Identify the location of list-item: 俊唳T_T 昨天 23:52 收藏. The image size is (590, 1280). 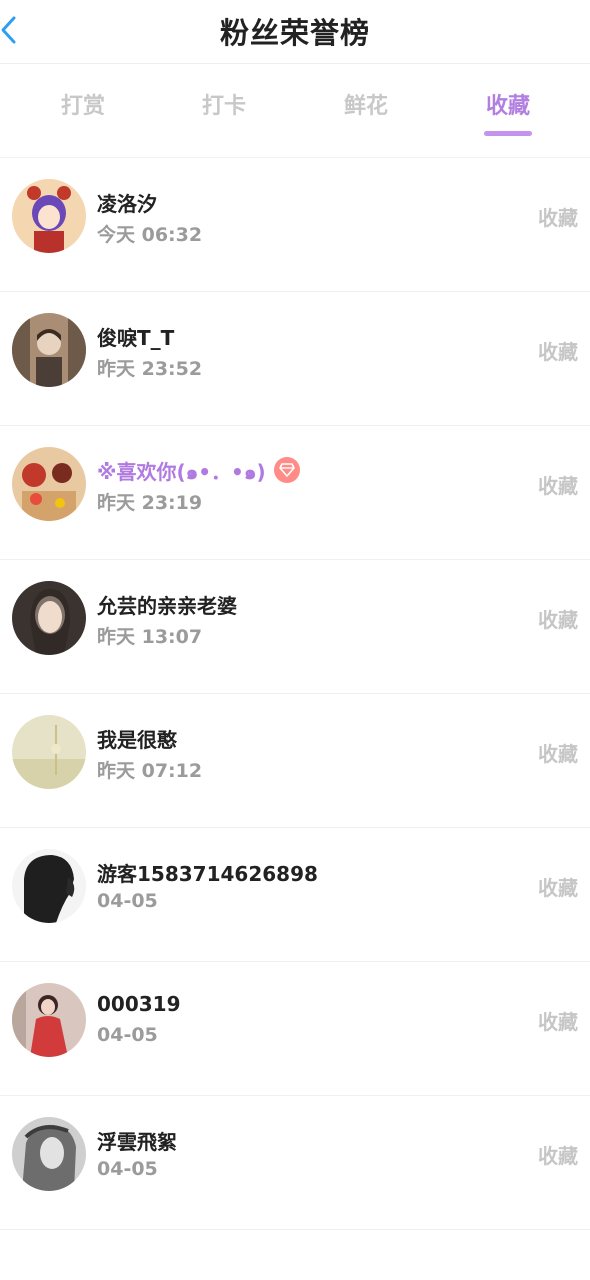
(295, 359).